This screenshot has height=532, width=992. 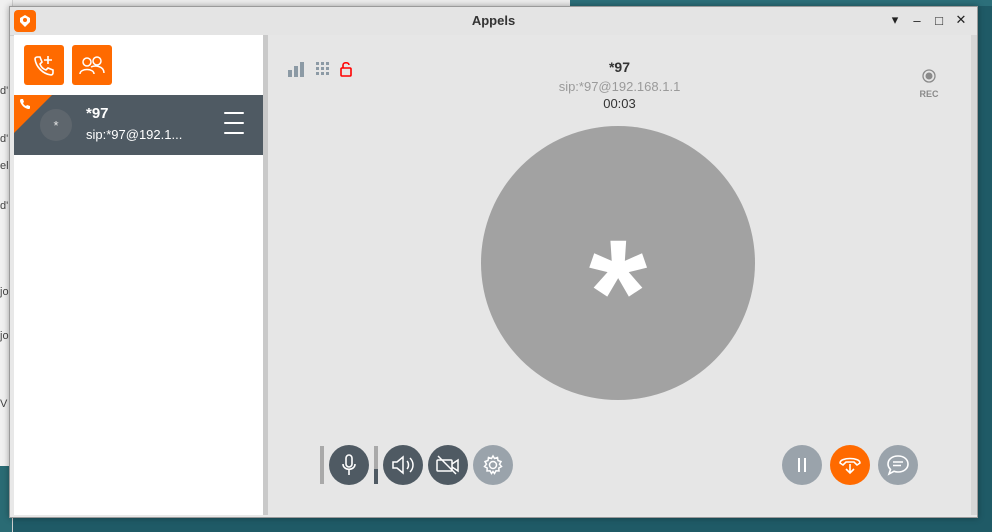 What do you see at coordinates (25, 104) in the screenshot?
I see `phone-icon` at bounding box center [25, 104].